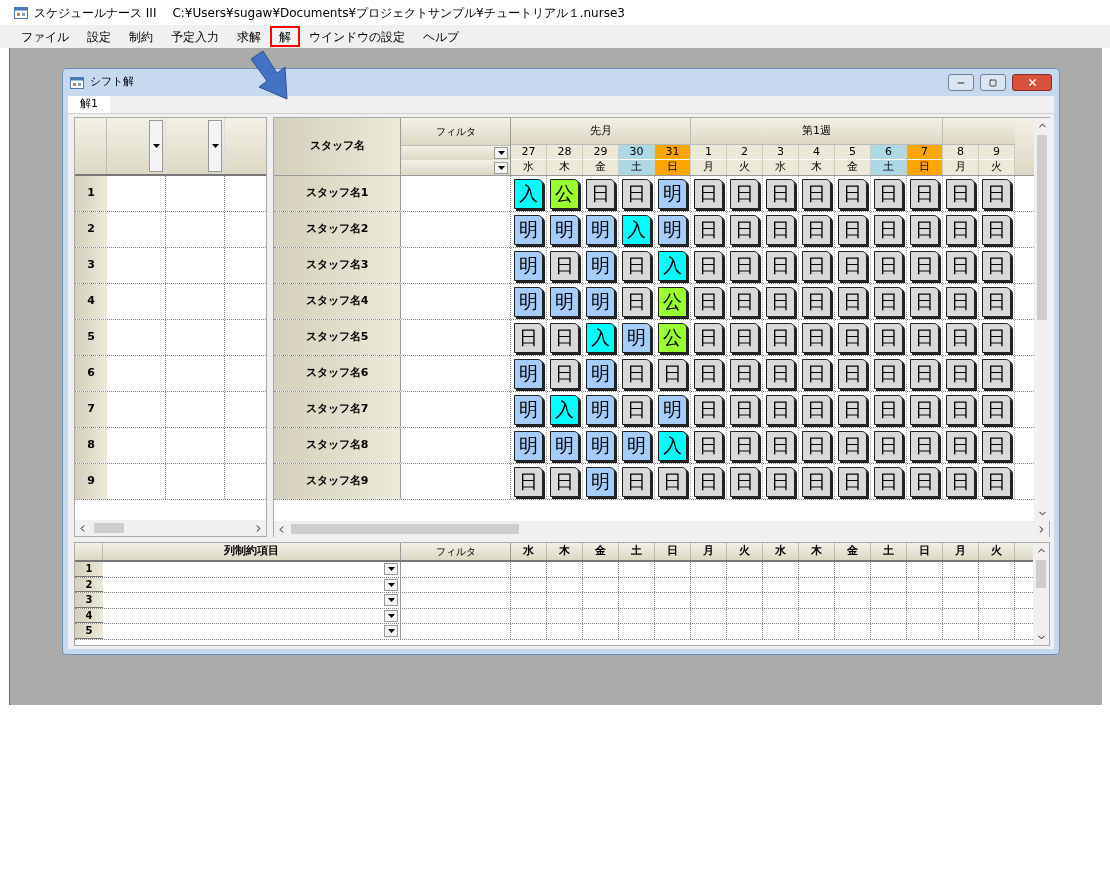  I want to click on menu-item: 予定入力, so click(195, 36).